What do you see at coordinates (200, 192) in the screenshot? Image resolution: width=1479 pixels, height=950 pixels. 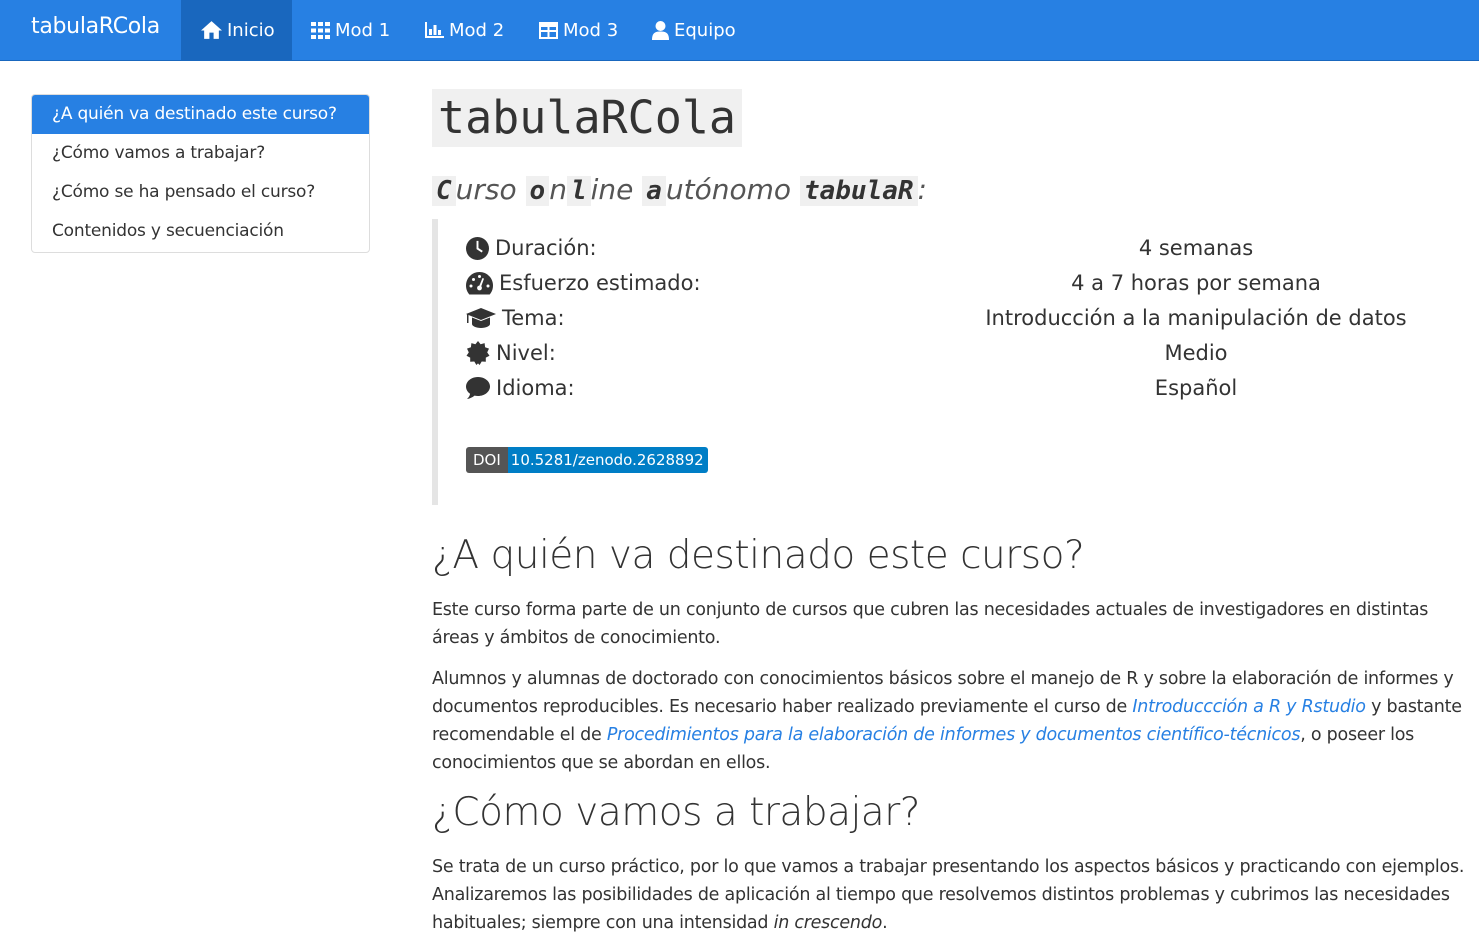 I see `toc-item-pensado: ¿Cómo se ha pensado el curso?` at bounding box center [200, 192].